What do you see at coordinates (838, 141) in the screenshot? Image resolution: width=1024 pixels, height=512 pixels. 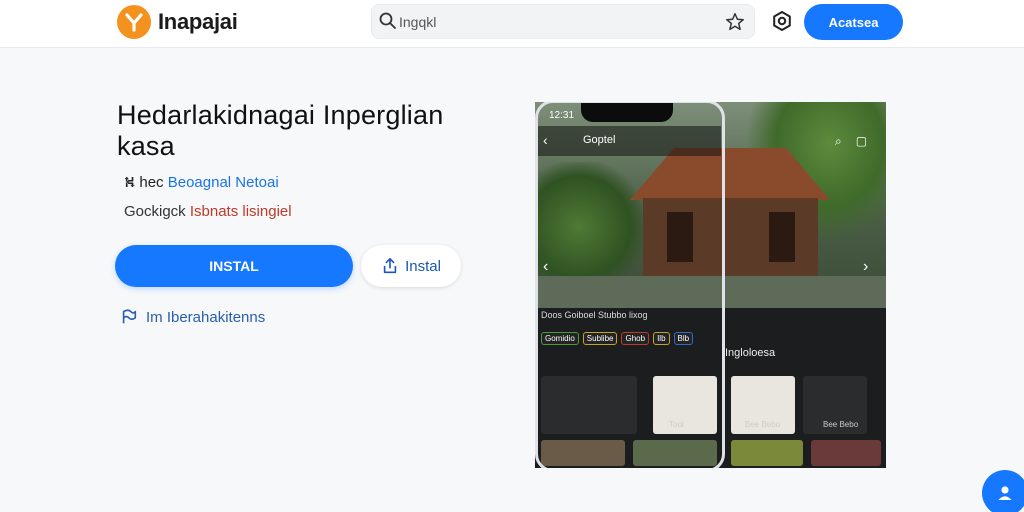 I see `search-icon: ⌕` at bounding box center [838, 141].